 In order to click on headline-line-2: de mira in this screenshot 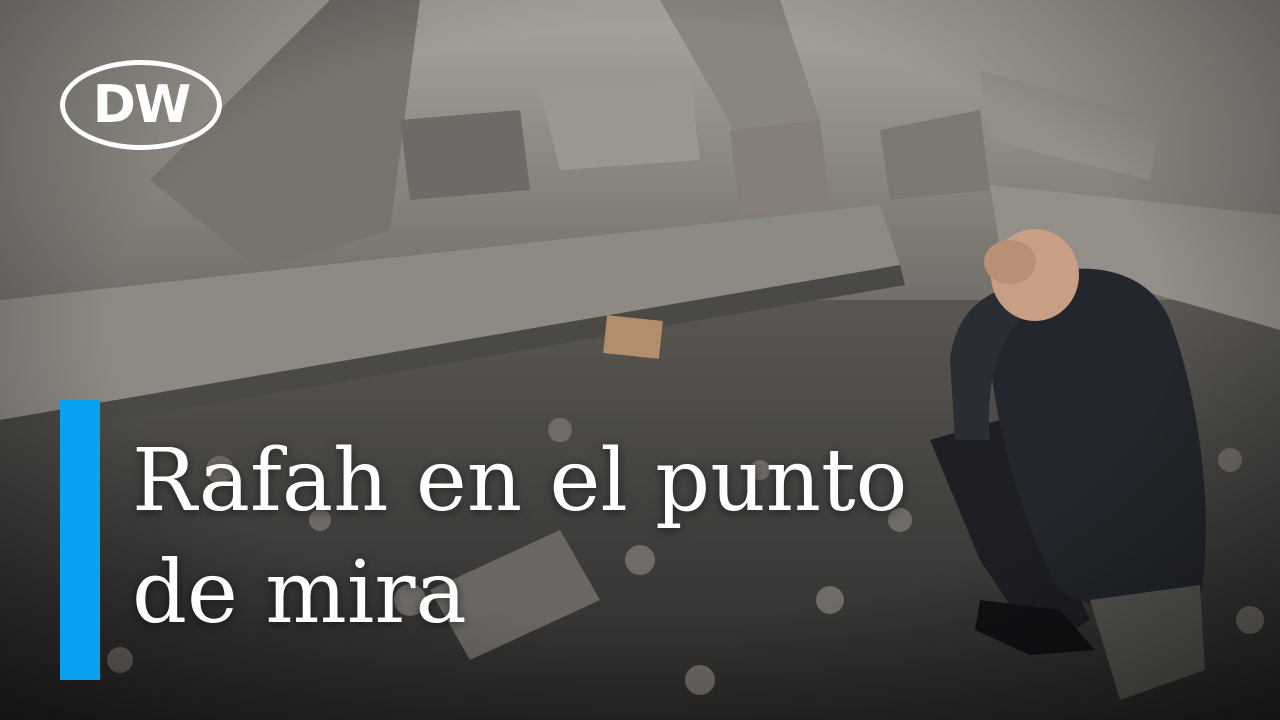, I will do `click(299, 593)`.